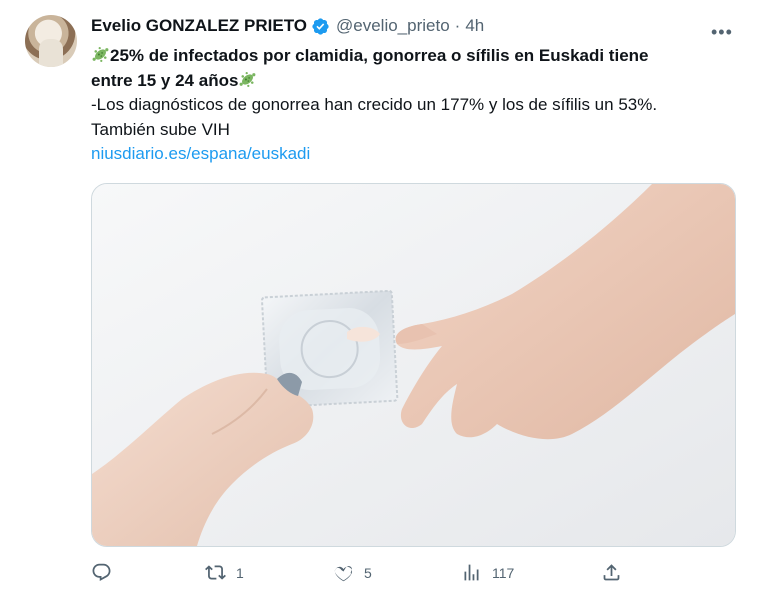 The width and height of the screenshot is (764, 596). Describe the element at coordinates (416, 154) in the screenshot. I see `article-link: niusdiario.es/espana/euskadi` at that location.